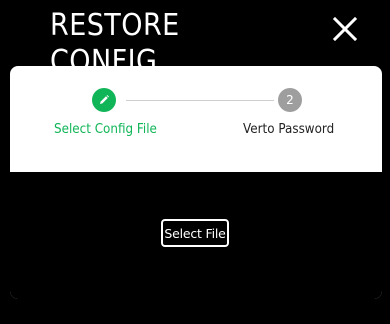 Image resolution: width=390 pixels, height=324 pixels. I want to click on step-1-indicator, so click(104, 100).